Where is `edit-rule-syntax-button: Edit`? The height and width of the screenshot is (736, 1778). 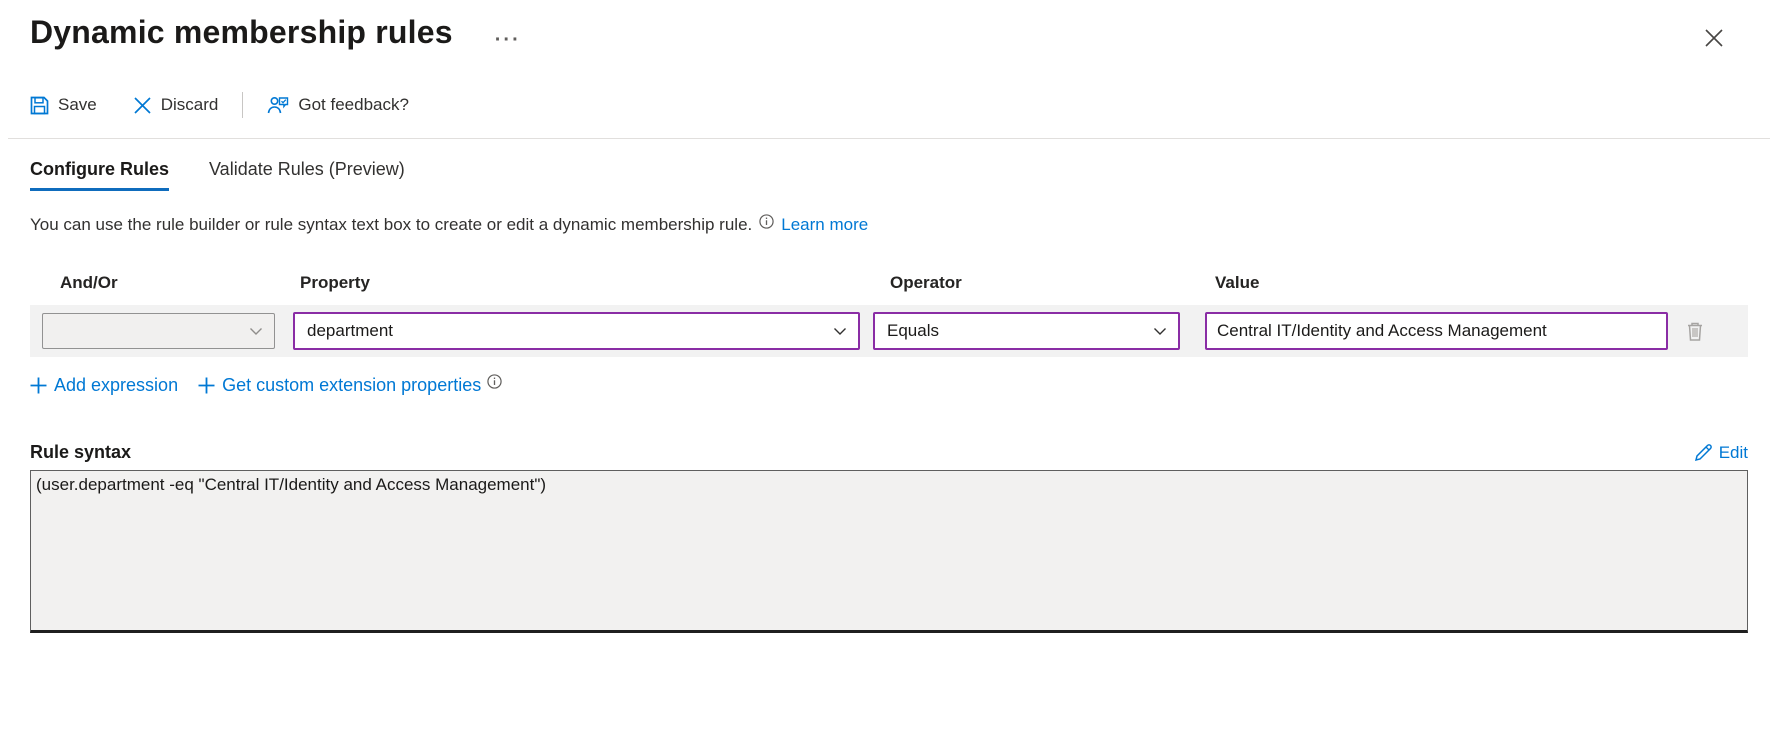
edit-rule-syntax-button: Edit is located at coordinates (1721, 453).